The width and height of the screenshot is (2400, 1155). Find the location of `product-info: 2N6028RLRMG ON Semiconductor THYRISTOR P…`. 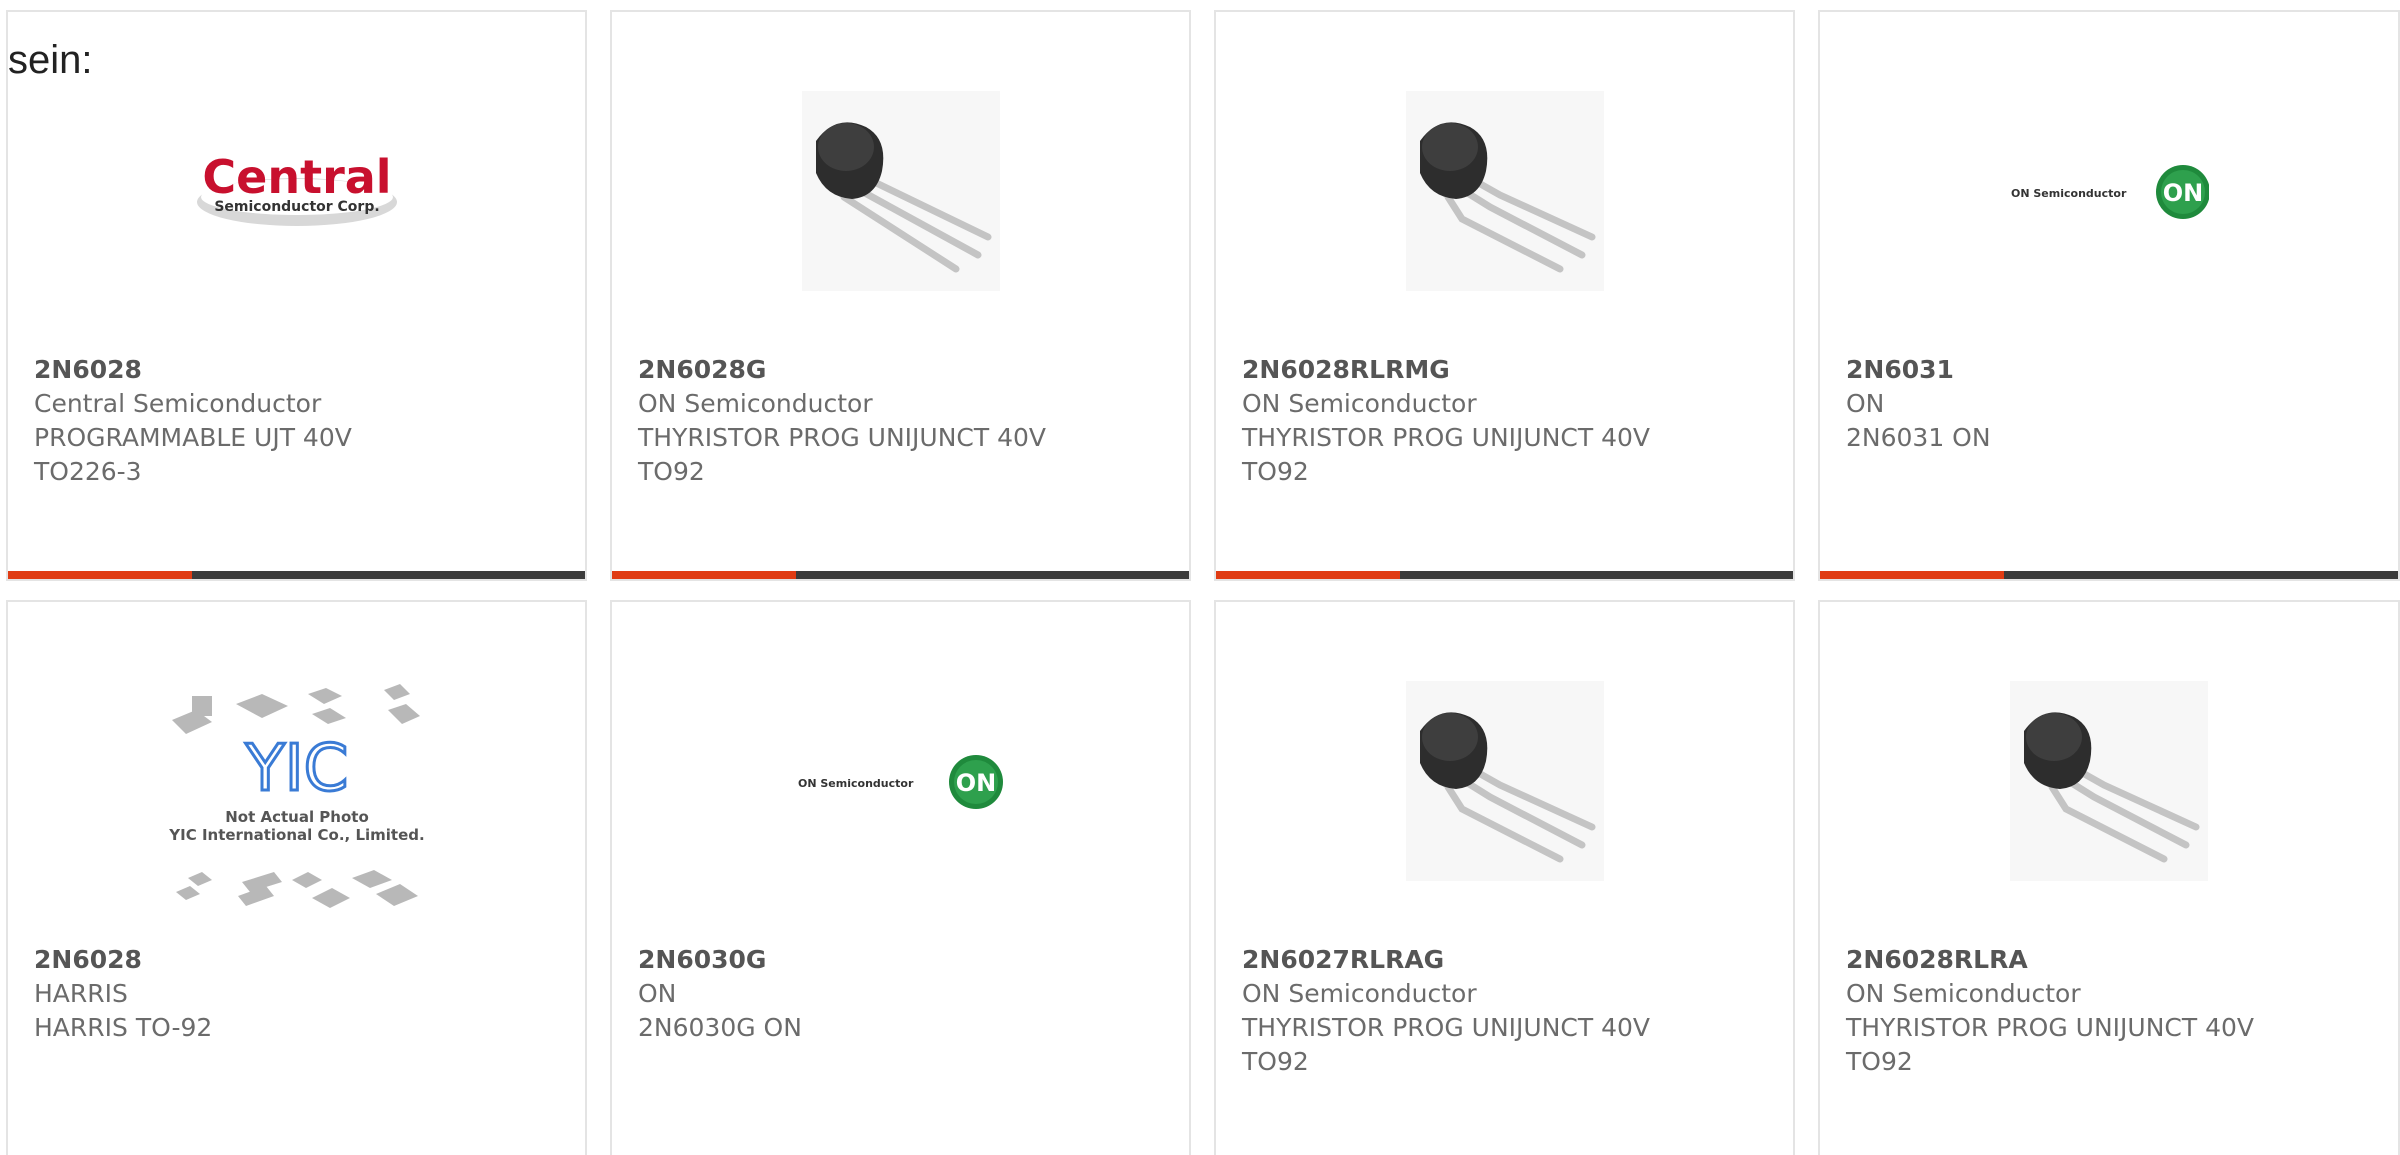

product-info: 2N6028RLRMG ON Semiconductor THYRISTOR P… is located at coordinates (1512, 421).